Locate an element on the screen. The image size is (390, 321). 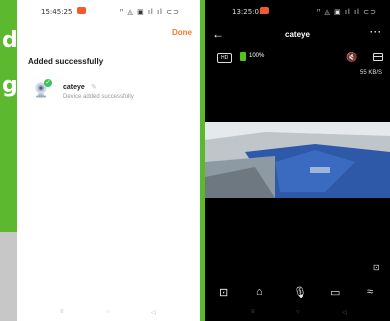
record-icon: ▭ is located at coordinates (335, 292).